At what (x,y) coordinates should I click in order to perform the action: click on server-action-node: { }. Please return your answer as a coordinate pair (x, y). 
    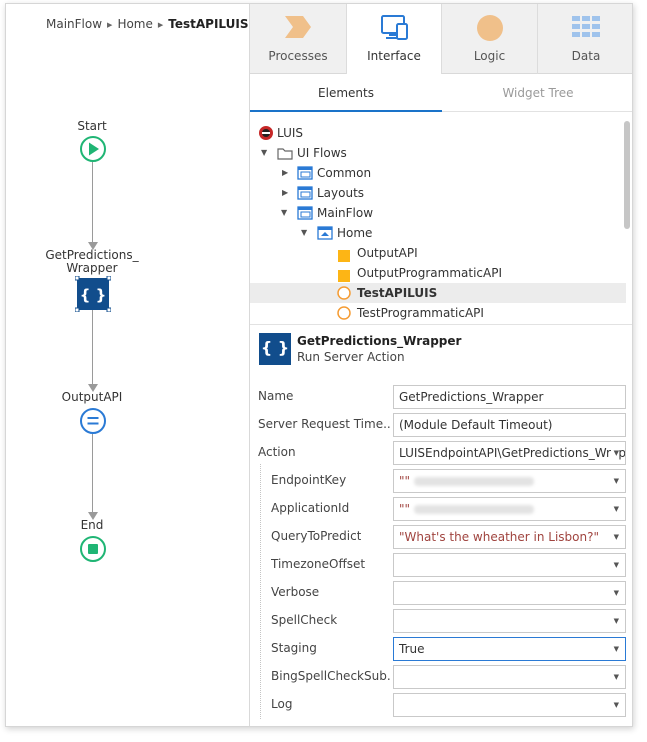
    Looking at the image, I should click on (93, 295).